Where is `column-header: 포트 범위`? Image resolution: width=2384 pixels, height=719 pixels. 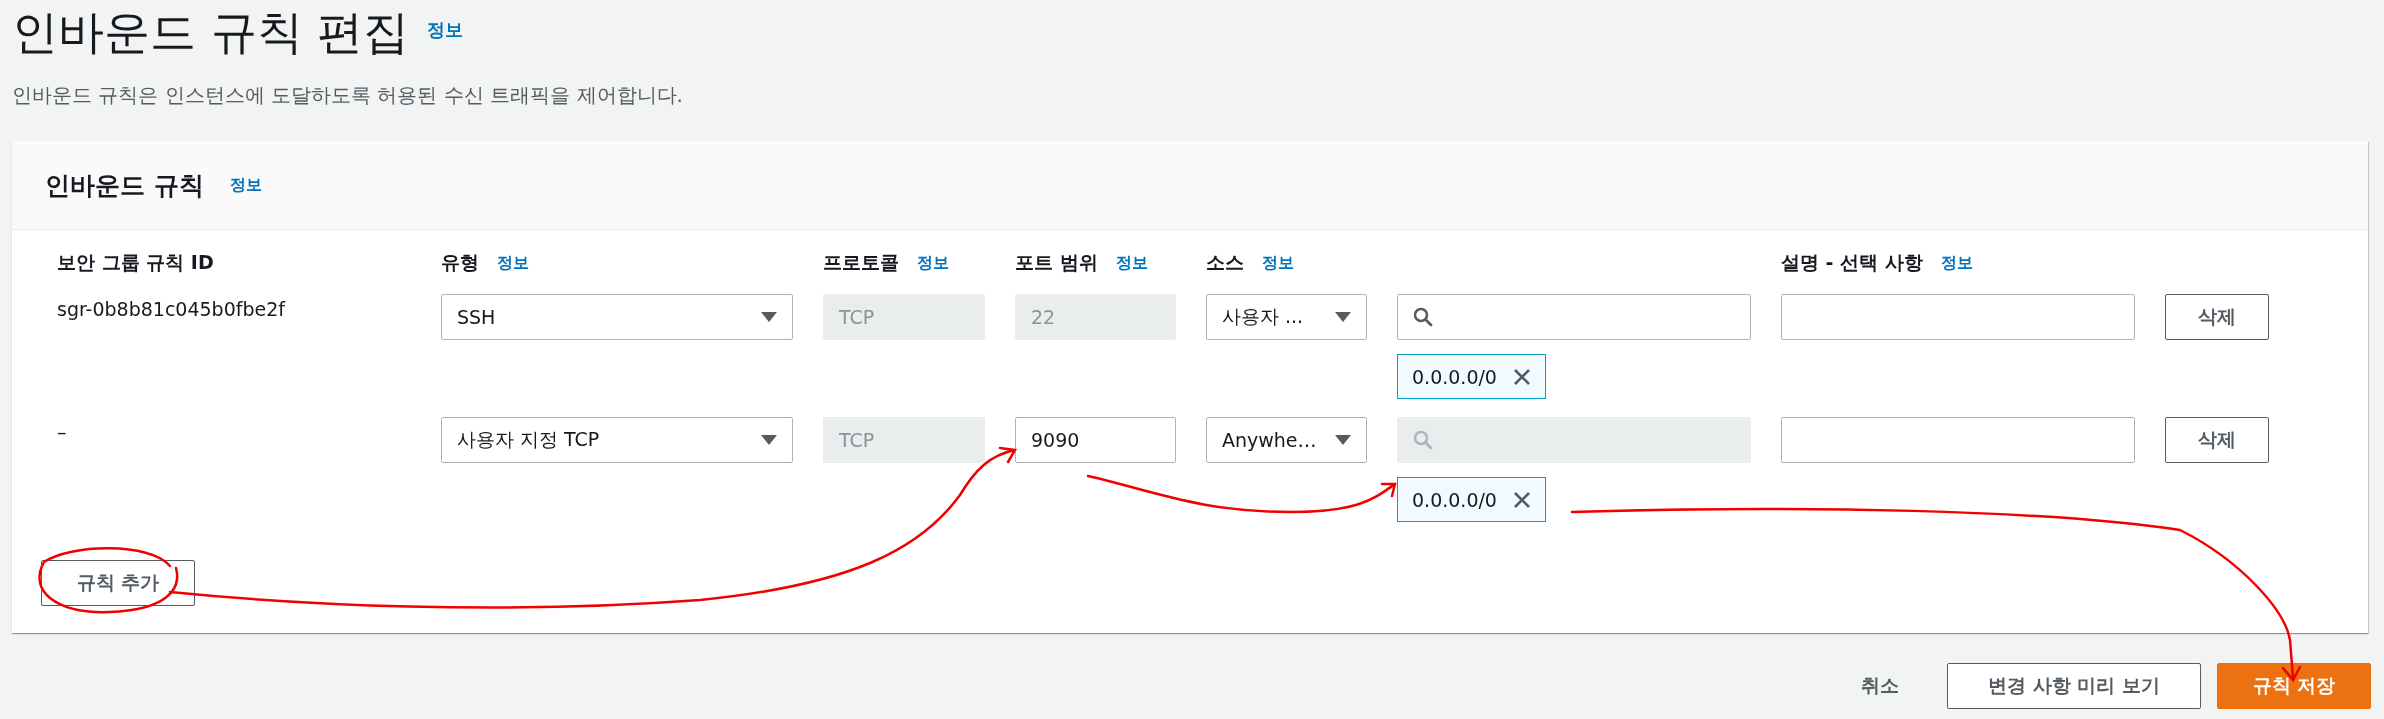 column-header: 포트 범위 is located at coordinates (1056, 262).